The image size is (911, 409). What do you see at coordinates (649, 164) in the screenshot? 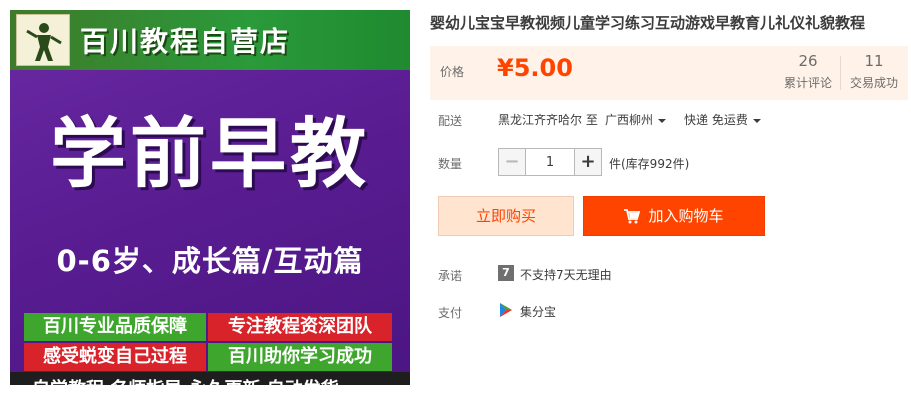
I see `stock-text: 件(库存992件)` at bounding box center [649, 164].